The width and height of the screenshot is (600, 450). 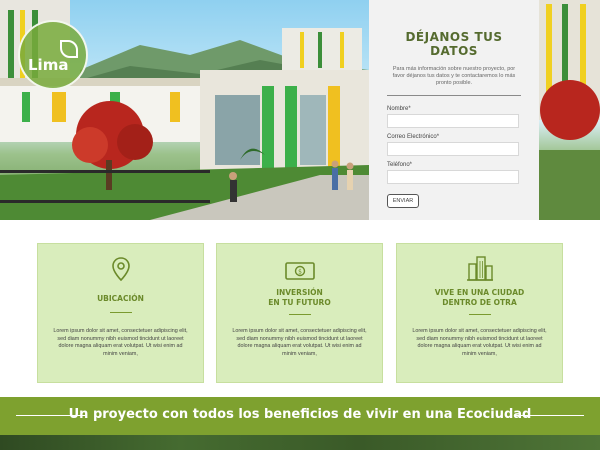 I want to click on logo-text: Lima, so click(x=48, y=65).